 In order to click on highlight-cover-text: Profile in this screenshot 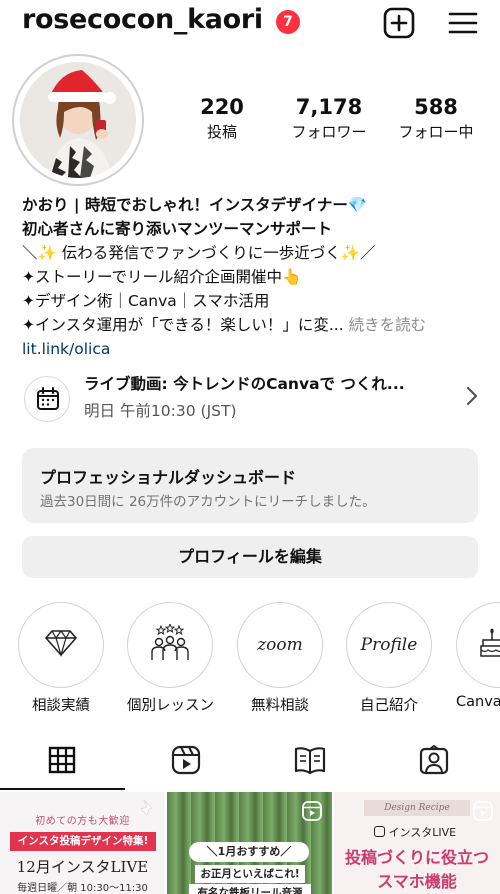, I will do `click(389, 645)`.